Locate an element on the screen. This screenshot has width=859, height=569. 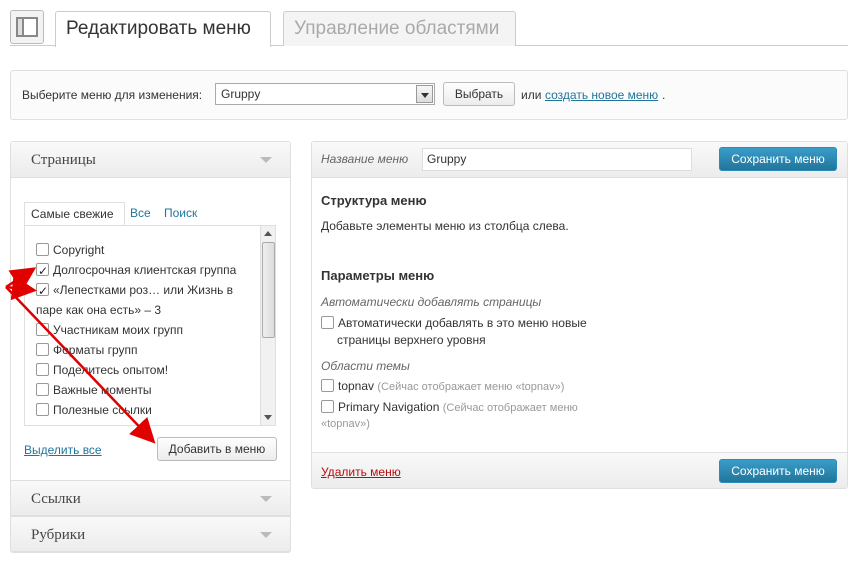
menu-select-value: Gruppy is located at coordinates (241, 94).